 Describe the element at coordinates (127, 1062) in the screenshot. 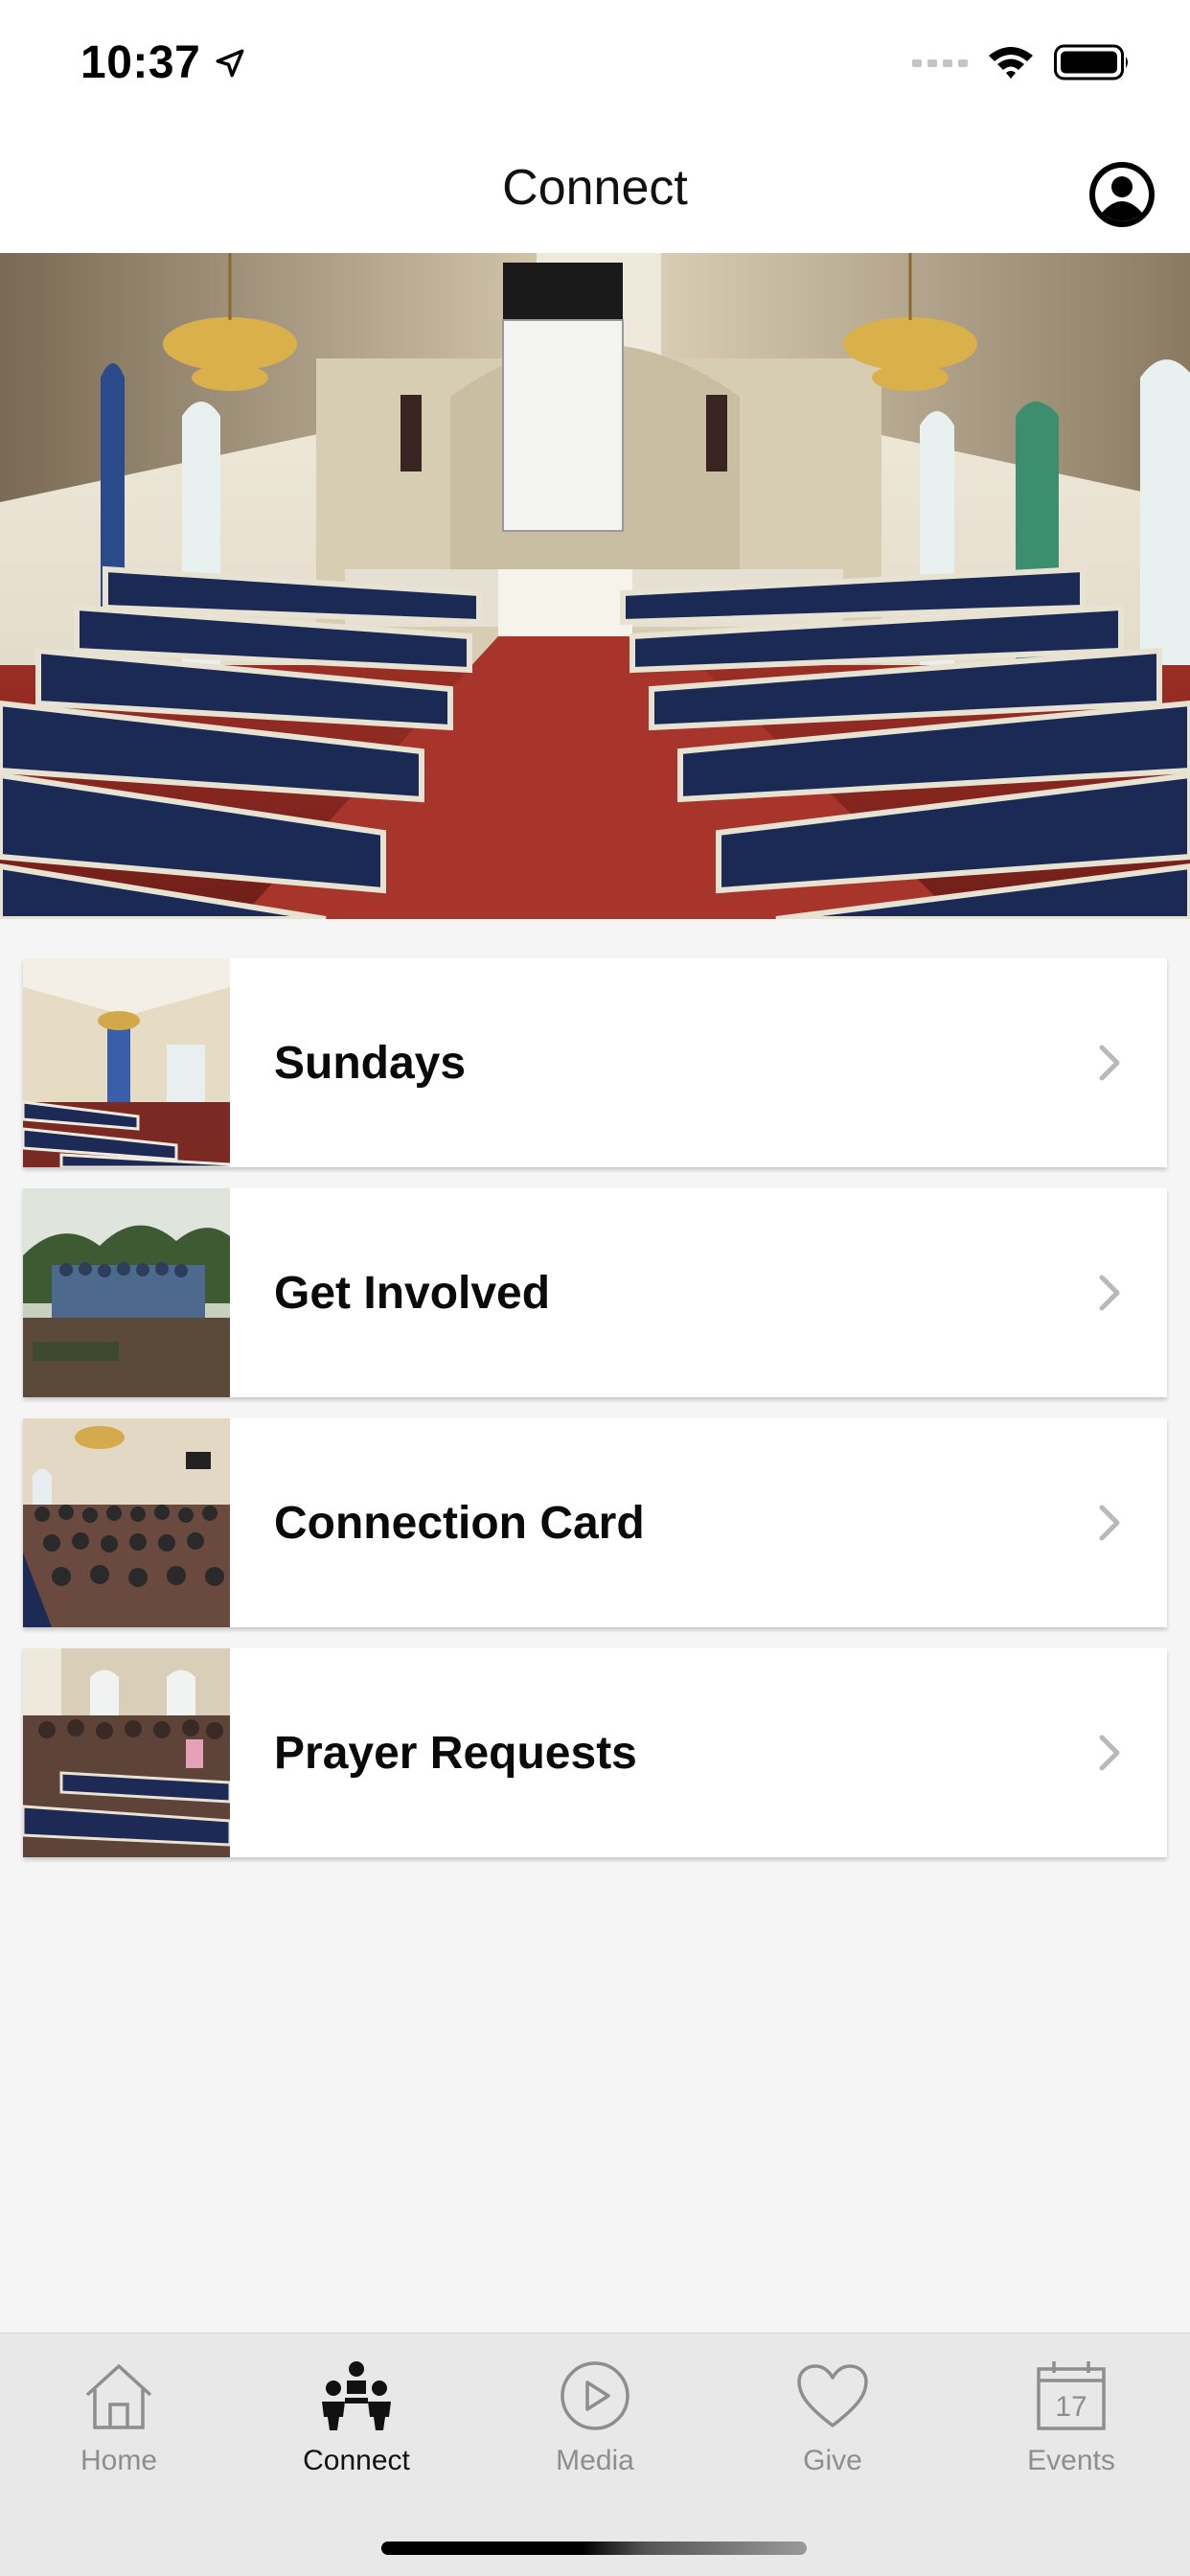

I see `sanctuary-photo` at that location.